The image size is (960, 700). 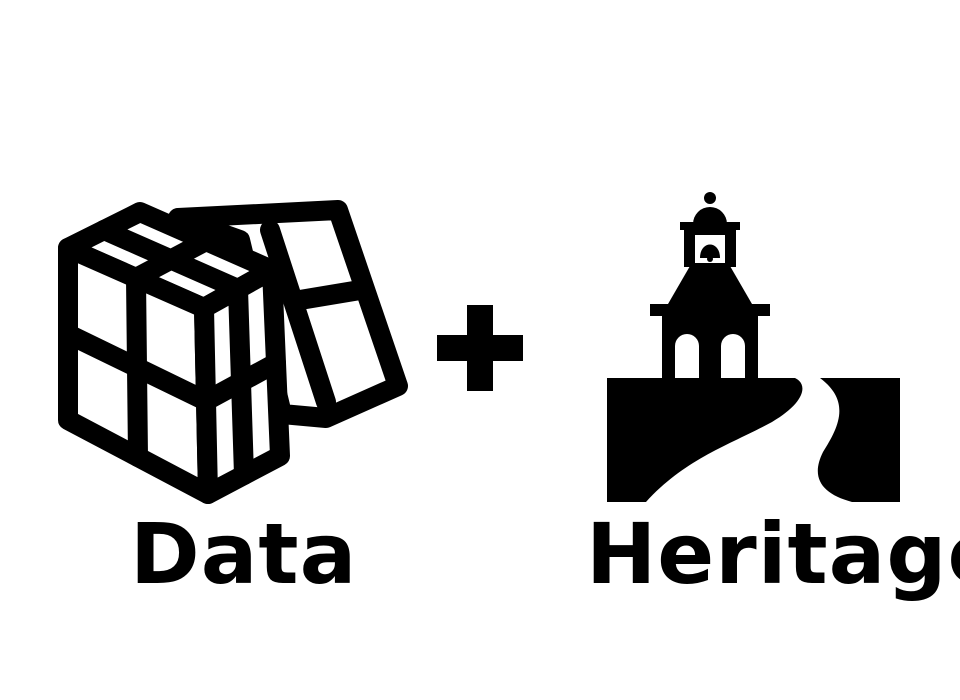 I want to click on plus-icon, so click(x=480, y=348).